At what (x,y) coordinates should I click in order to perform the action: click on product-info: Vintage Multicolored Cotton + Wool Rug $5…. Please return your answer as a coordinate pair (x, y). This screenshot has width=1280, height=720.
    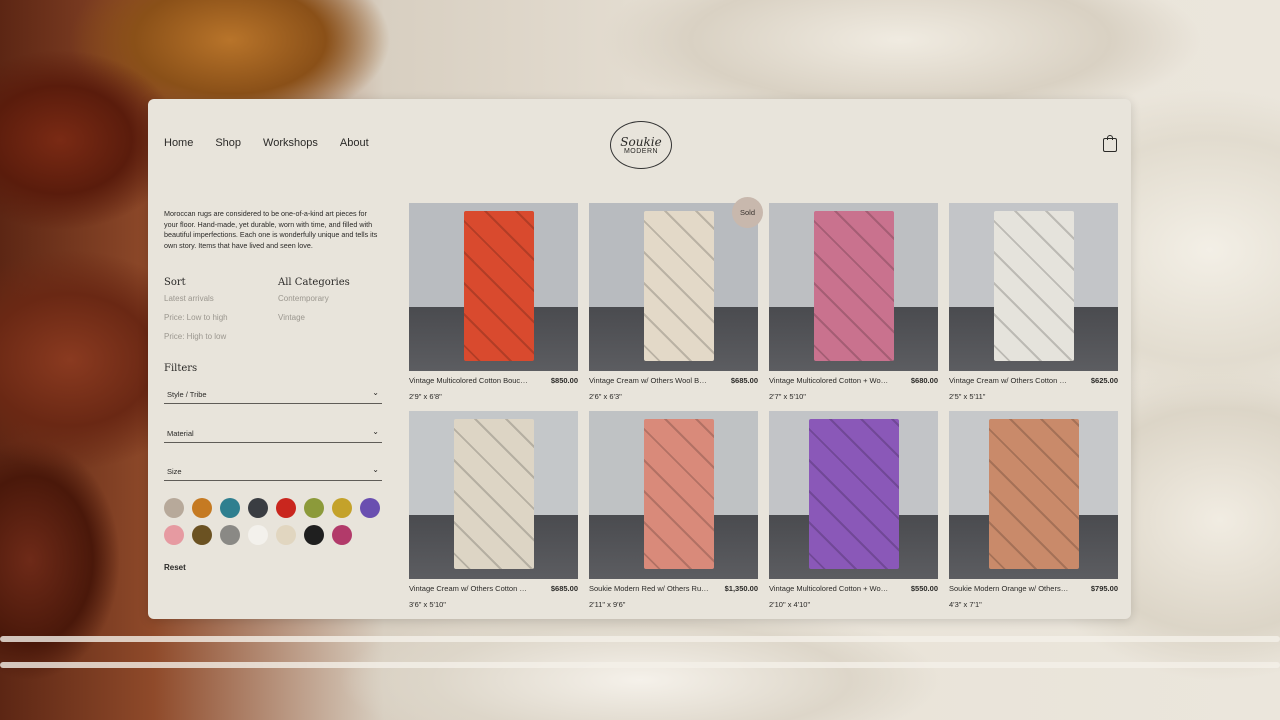
    Looking at the image, I should click on (853, 588).